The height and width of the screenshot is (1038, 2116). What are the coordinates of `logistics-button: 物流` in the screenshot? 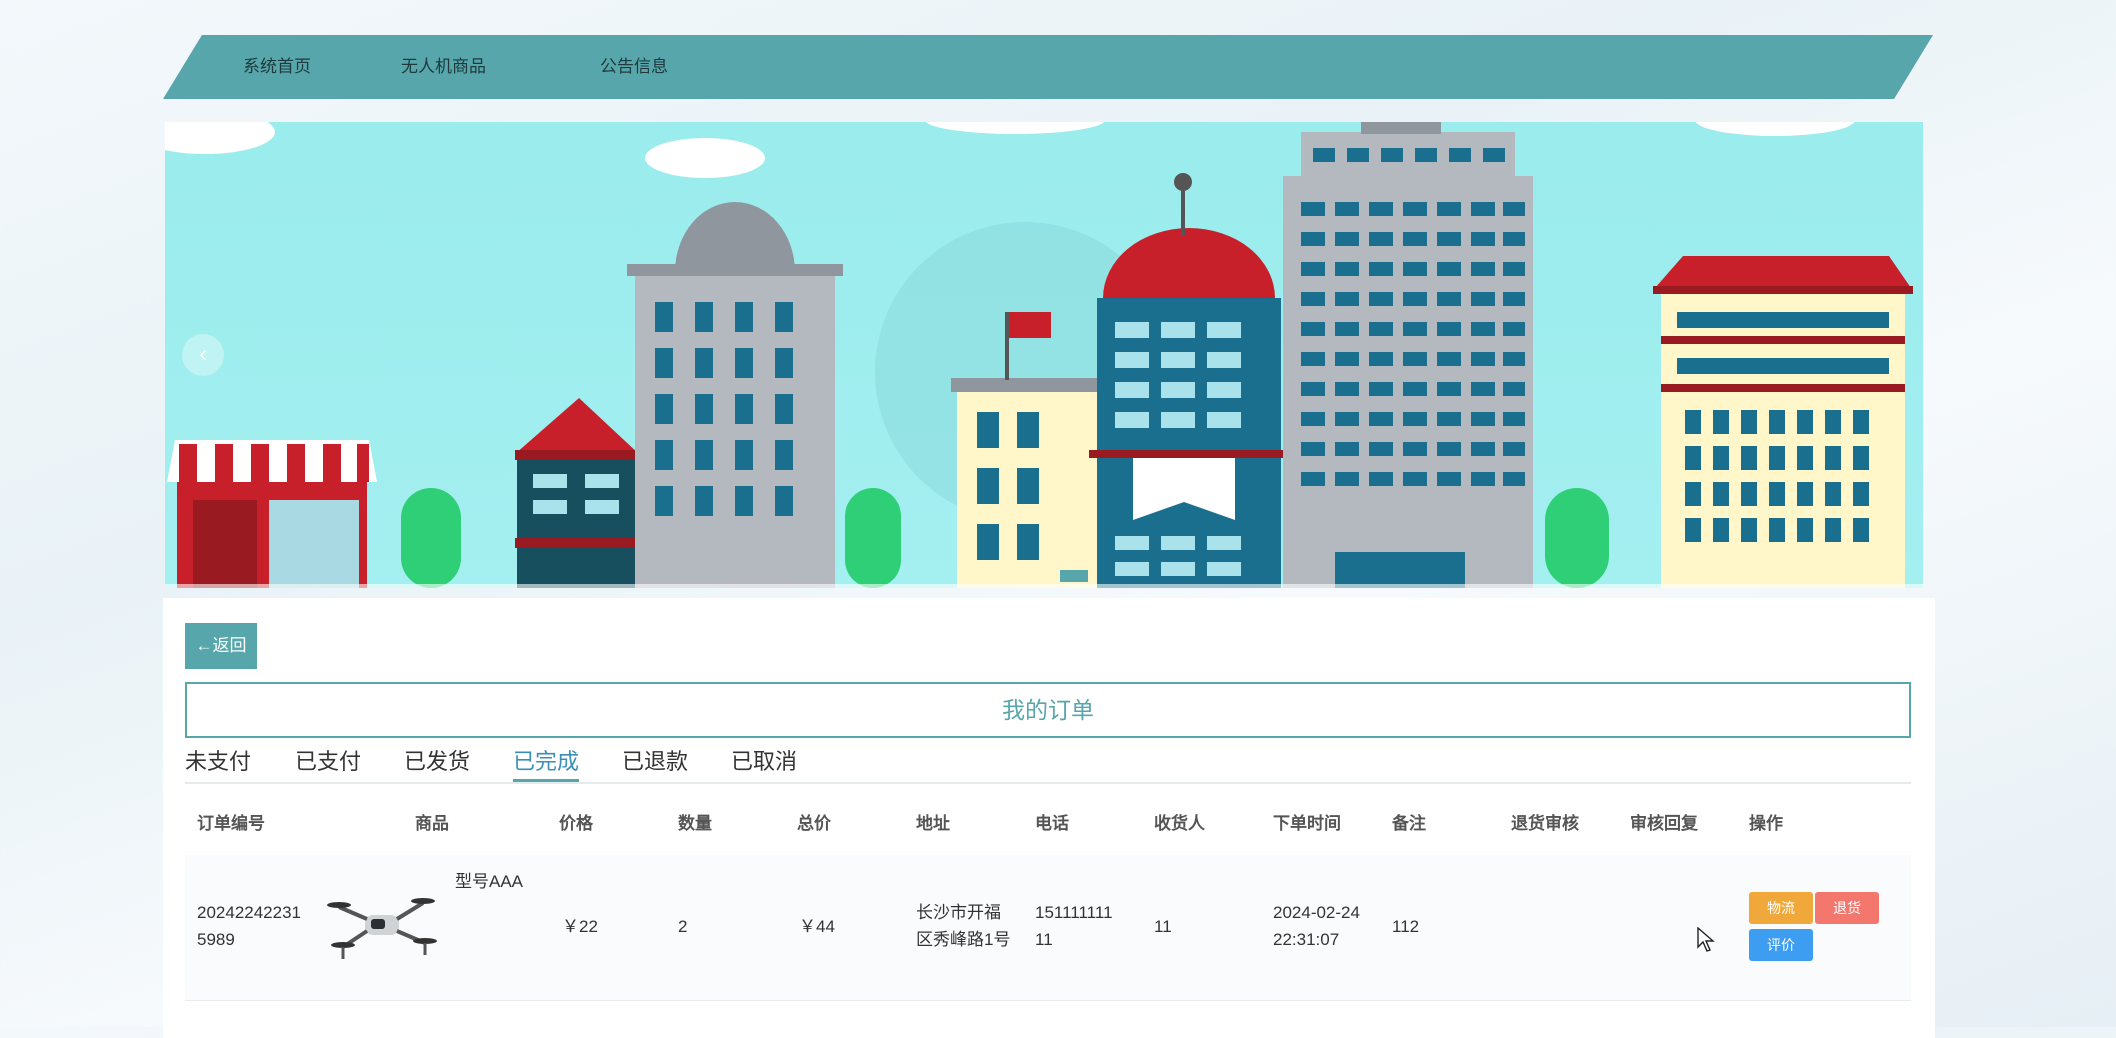 It's located at (1781, 908).